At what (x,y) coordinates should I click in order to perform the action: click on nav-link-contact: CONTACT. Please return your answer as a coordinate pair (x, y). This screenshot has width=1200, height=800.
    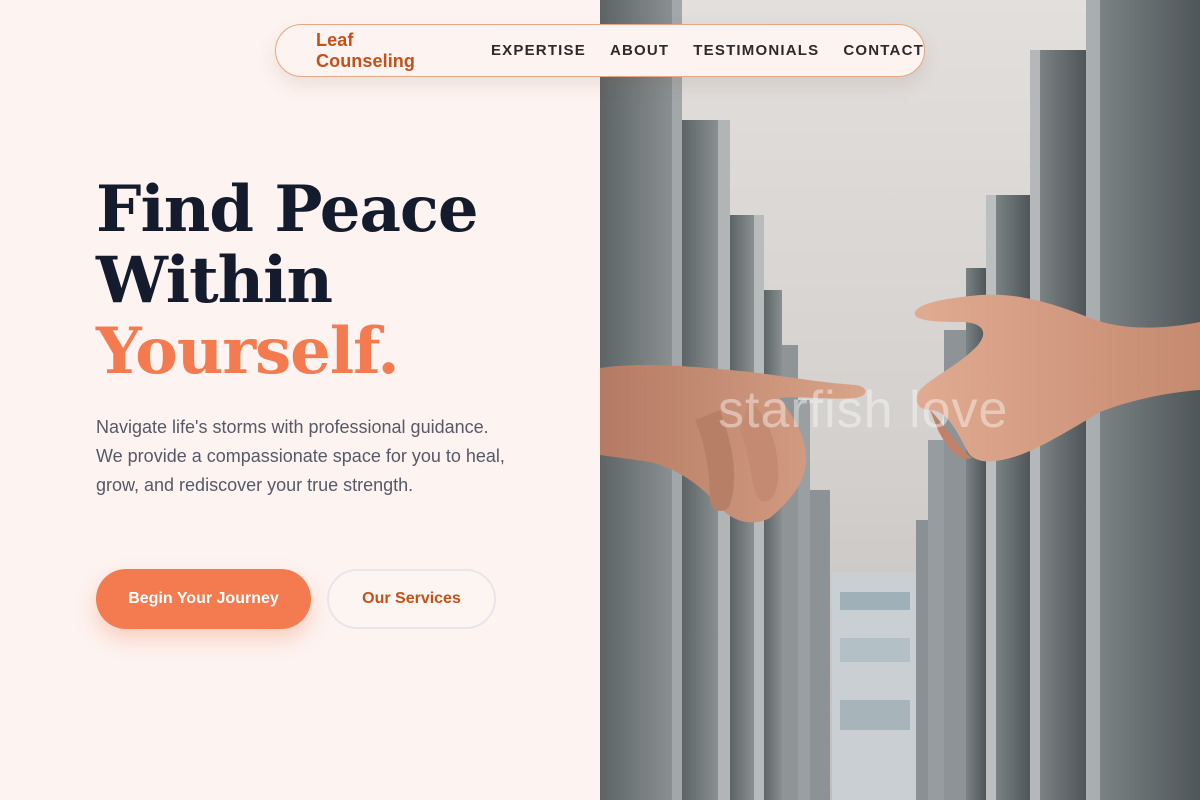
    Looking at the image, I should click on (883, 50).